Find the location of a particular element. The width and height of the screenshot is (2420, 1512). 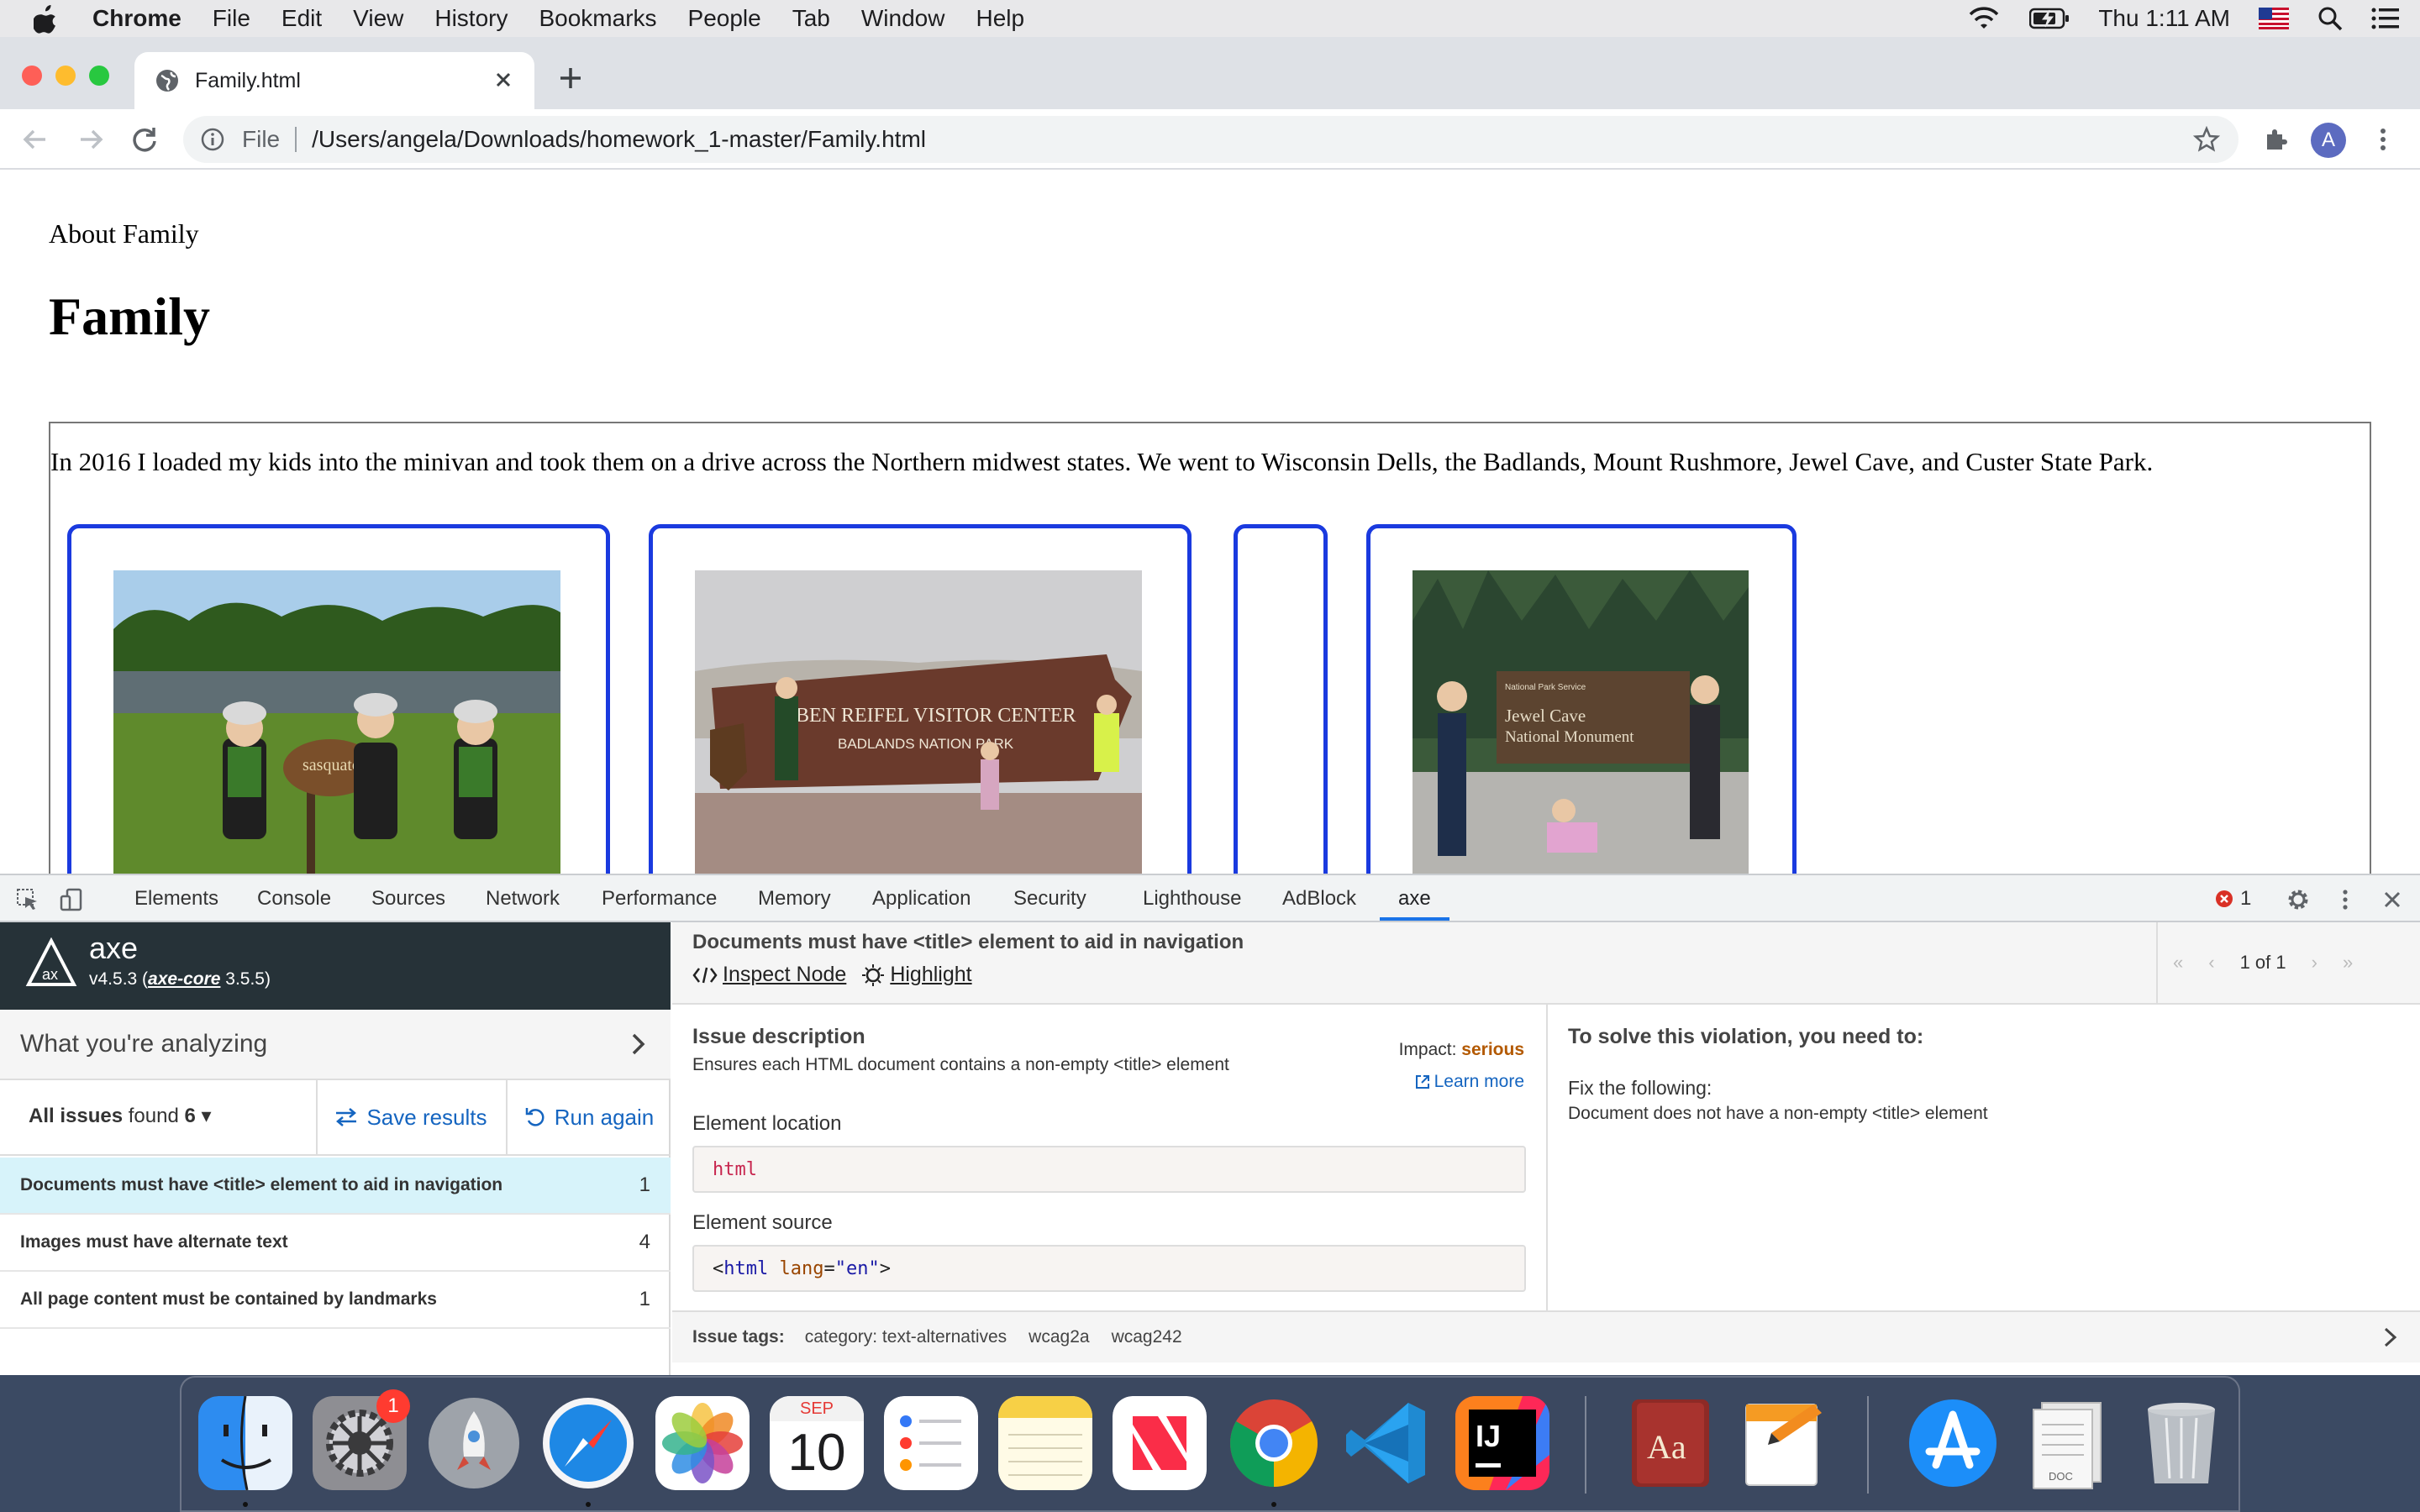

site-info-icon is located at coordinates (212, 139).